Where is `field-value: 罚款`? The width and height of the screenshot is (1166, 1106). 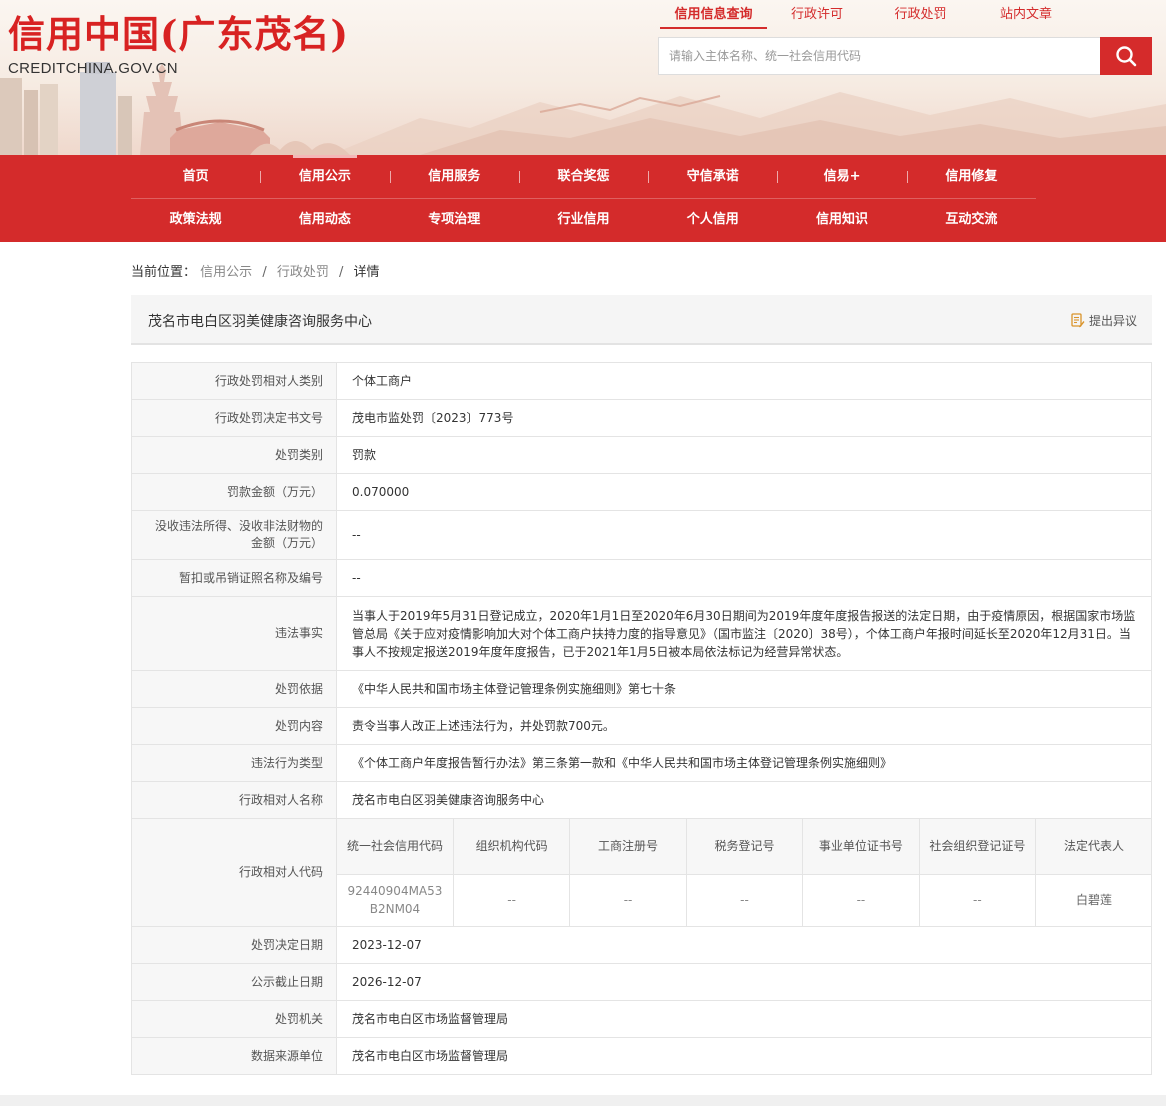 field-value: 罚款 is located at coordinates (744, 455).